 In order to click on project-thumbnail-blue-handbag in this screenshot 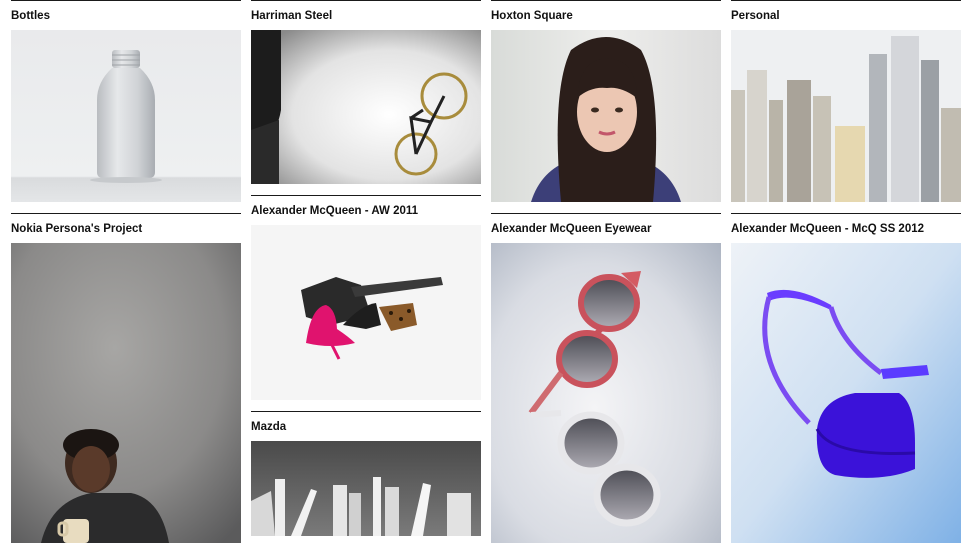, I will do `click(846, 393)`.